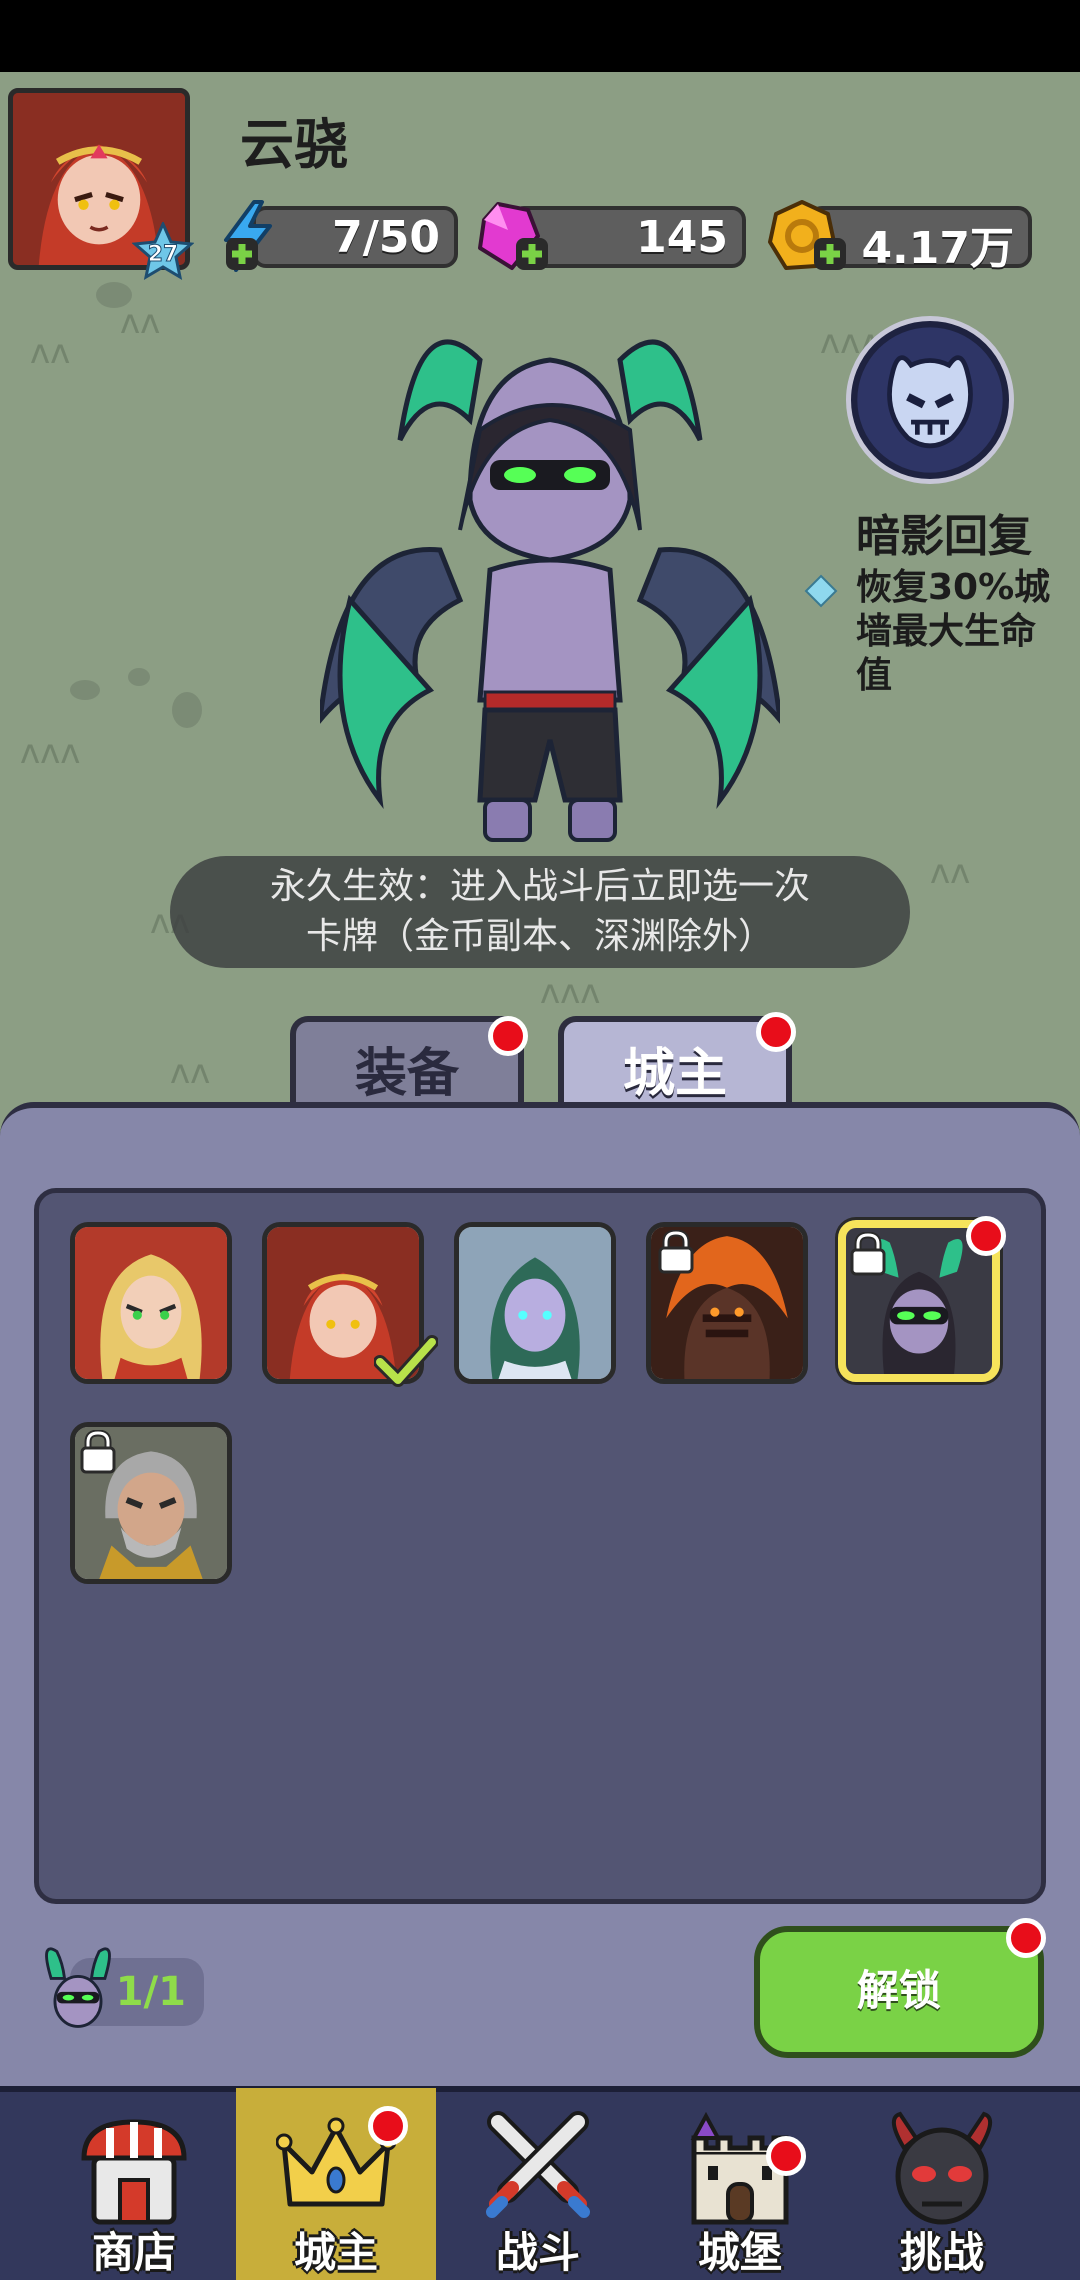 This screenshot has width=1080, height=2280. Describe the element at coordinates (740, 2184) in the screenshot. I see `nav-castle: 城堡` at that location.